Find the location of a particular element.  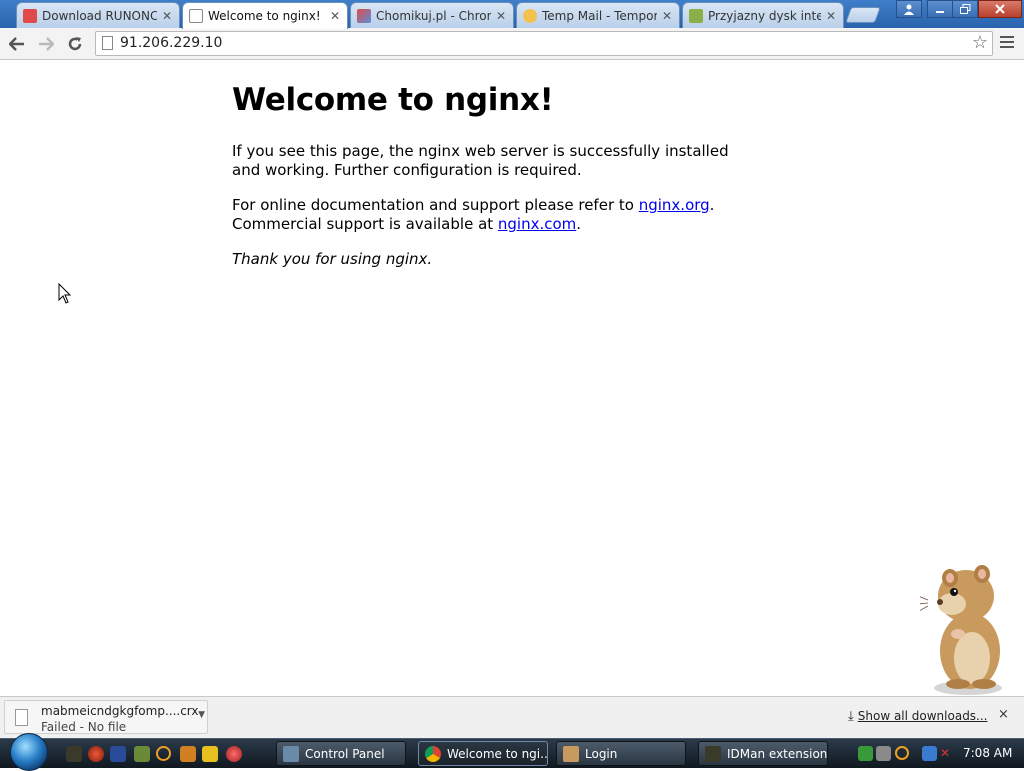

chrome-icon is located at coordinates (433, 753).